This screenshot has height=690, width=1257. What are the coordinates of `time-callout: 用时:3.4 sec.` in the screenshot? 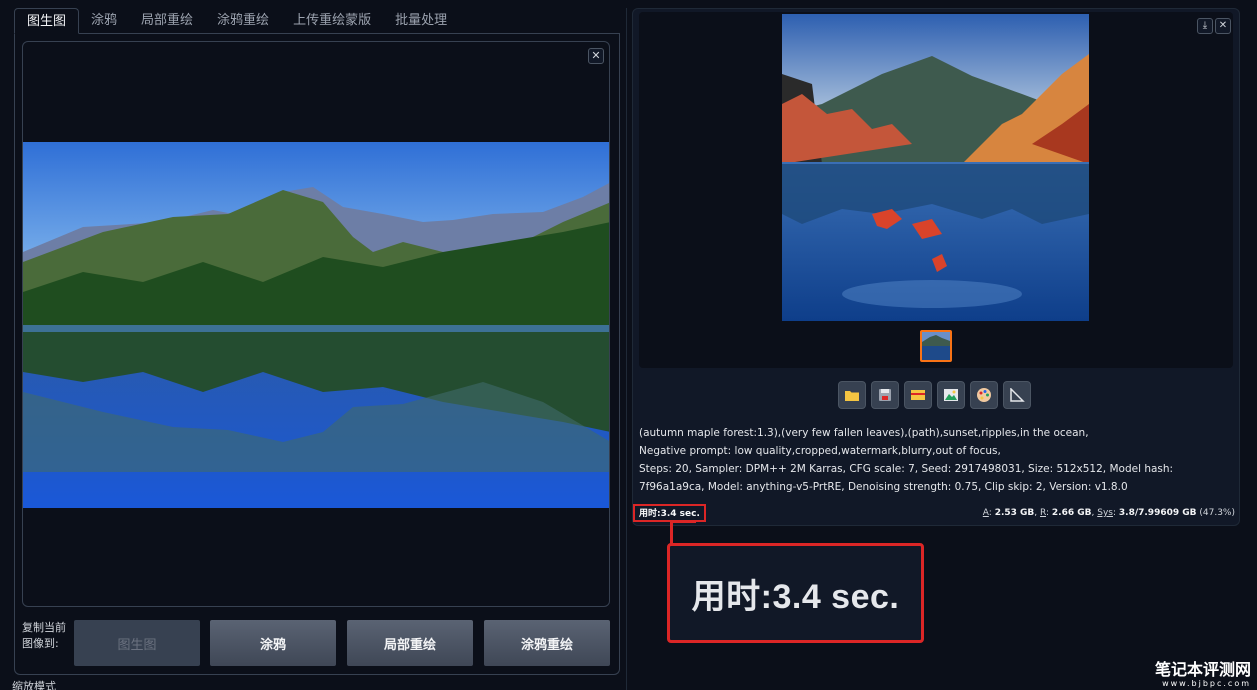 It's located at (795, 593).